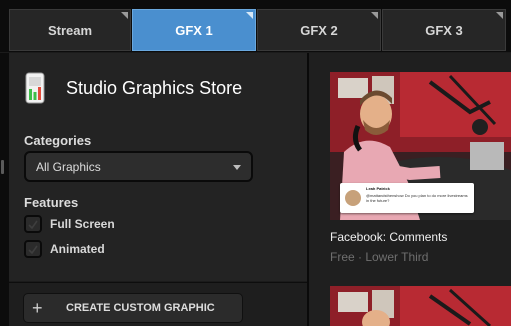  I want to click on left-edge, so click(4, 189).